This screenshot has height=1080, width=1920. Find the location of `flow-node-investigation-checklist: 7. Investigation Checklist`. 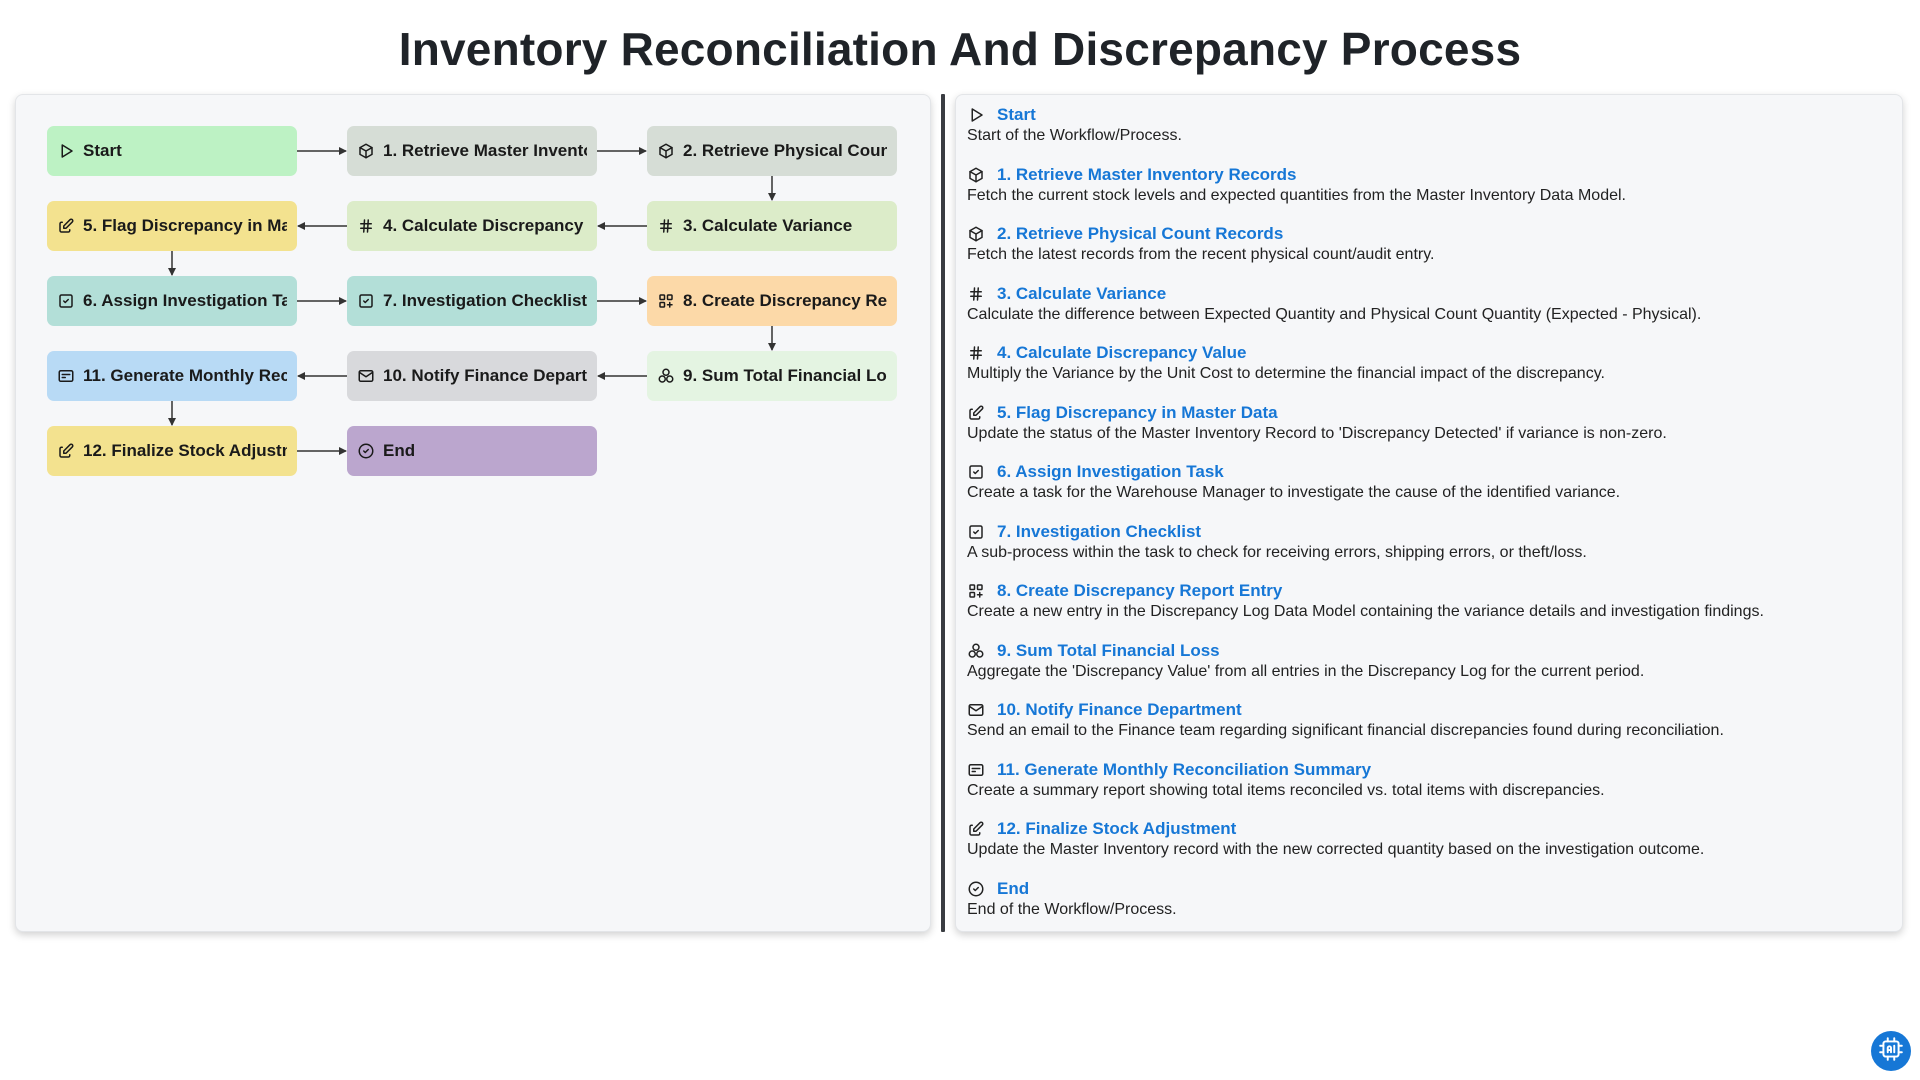

flow-node-investigation-checklist: 7. Investigation Checklist is located at coordinates (472, 301).